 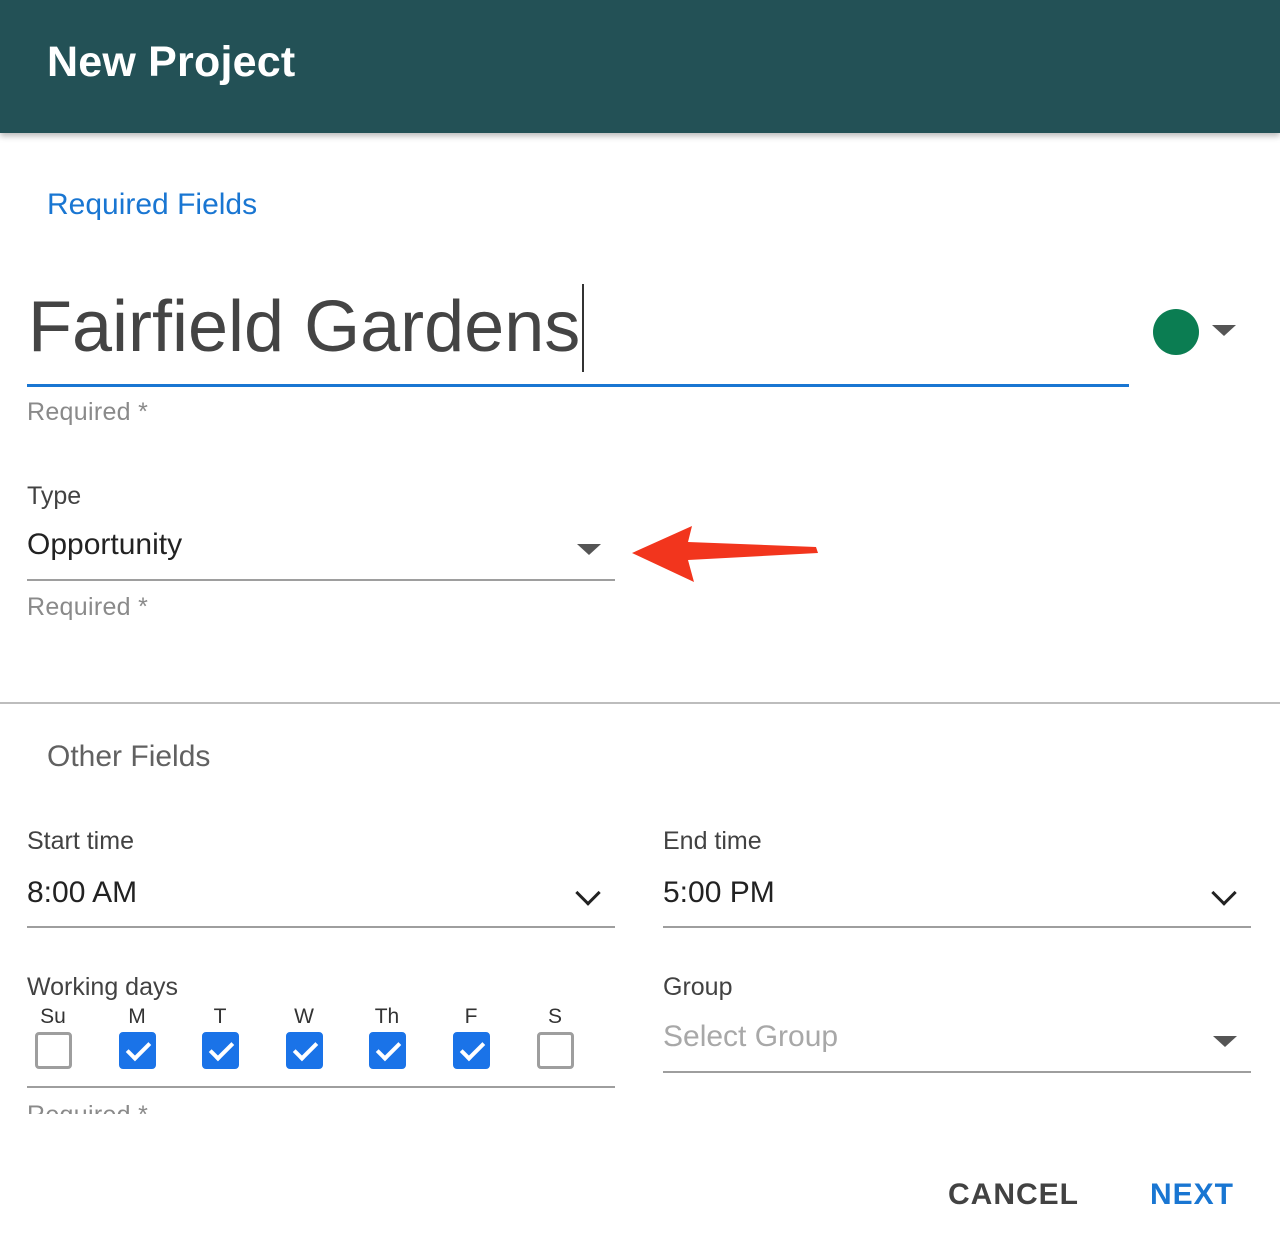 What do you see at coordinates (53, 1016) in the screenshot?
I see `day-label: Su` at bounding box center [53, 1016].